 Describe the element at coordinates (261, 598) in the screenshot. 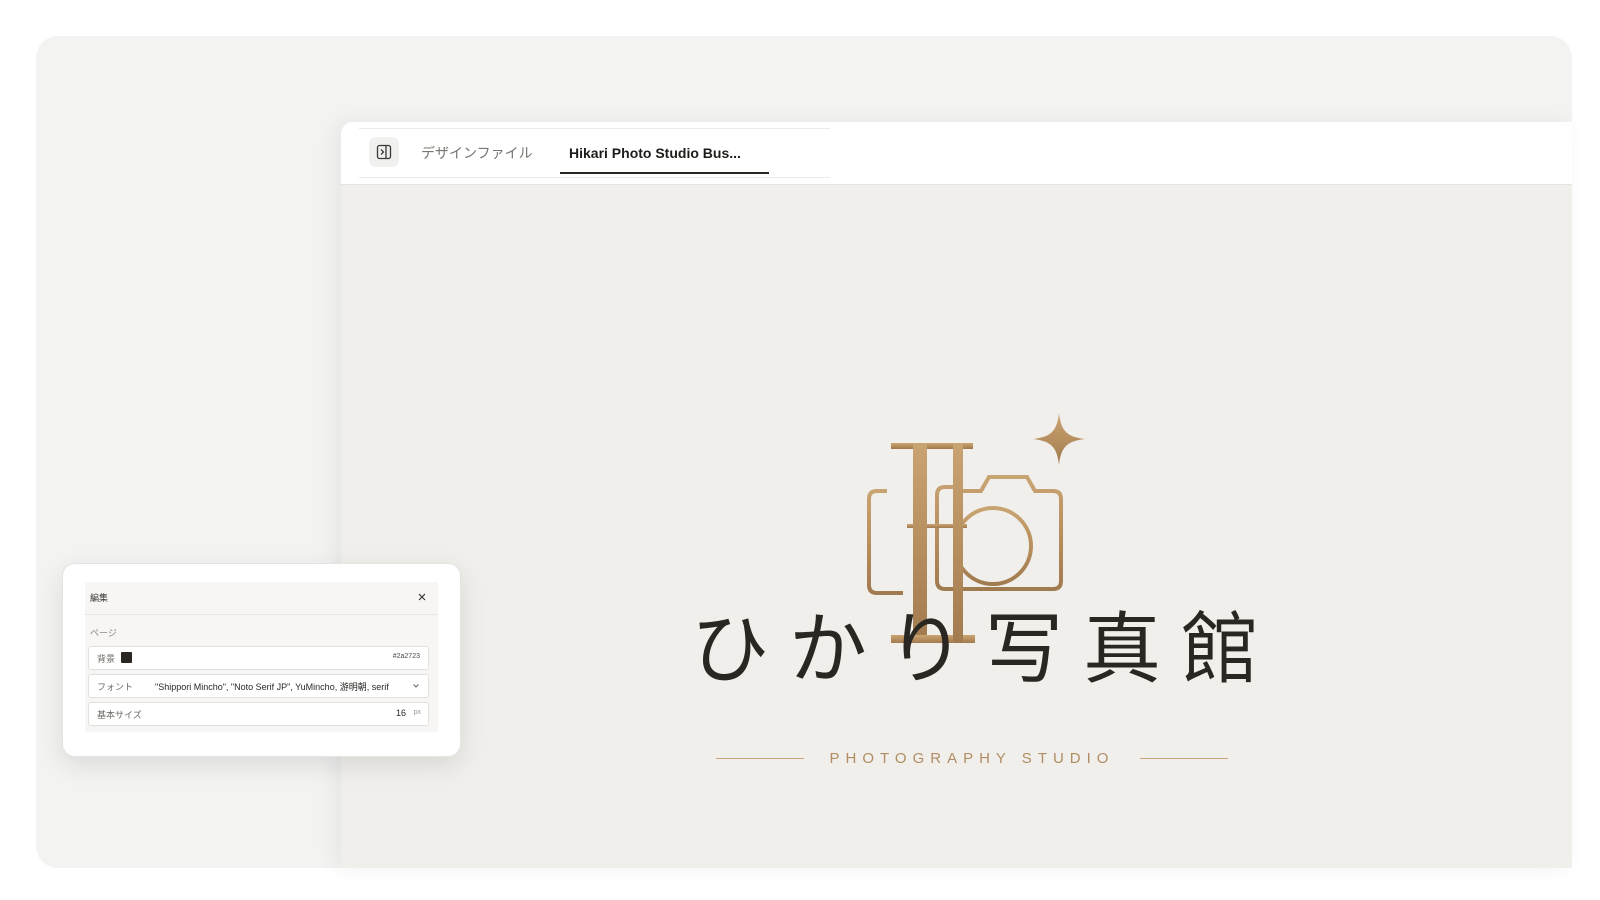

I see `edit-panel-header: 編集` at that location.